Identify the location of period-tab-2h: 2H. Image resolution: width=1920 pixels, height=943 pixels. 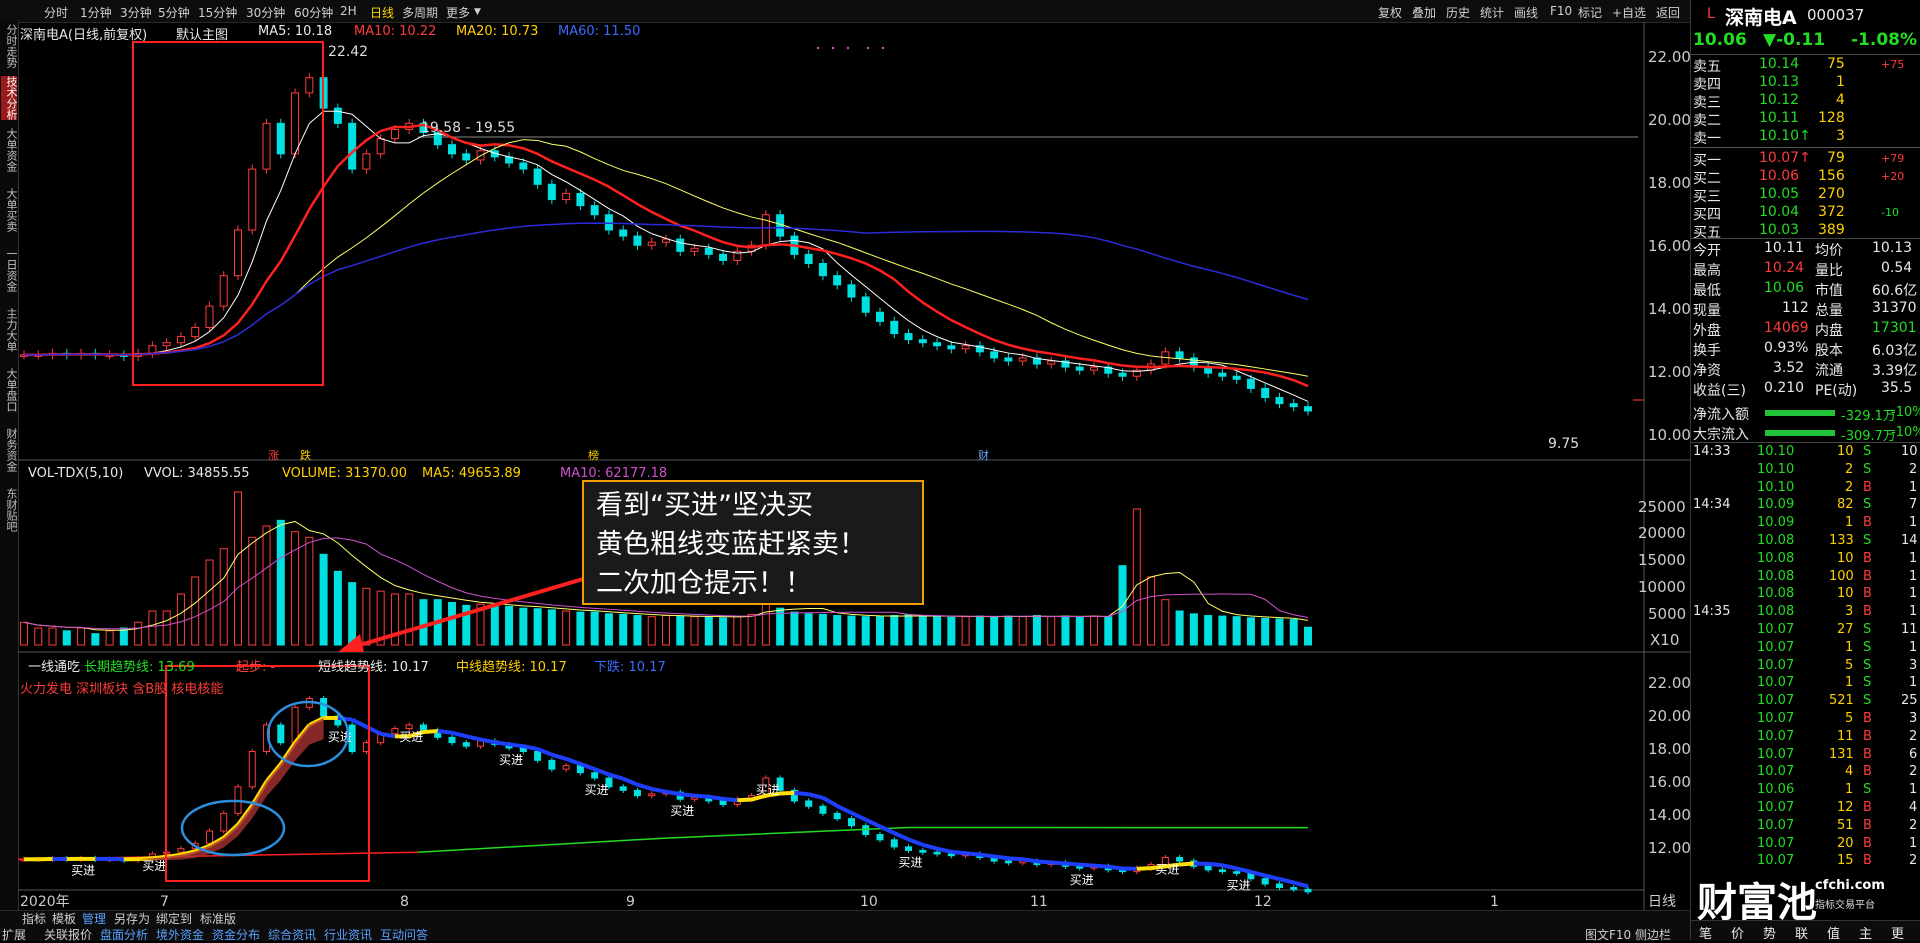
(348, 11).